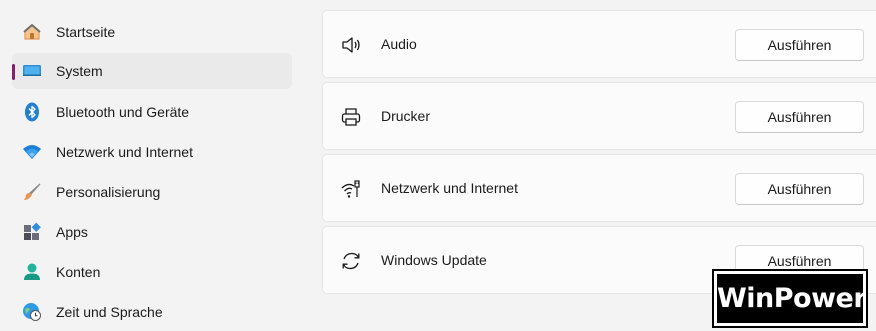  I want to click on globe-clock-icon, so click(32, 312).